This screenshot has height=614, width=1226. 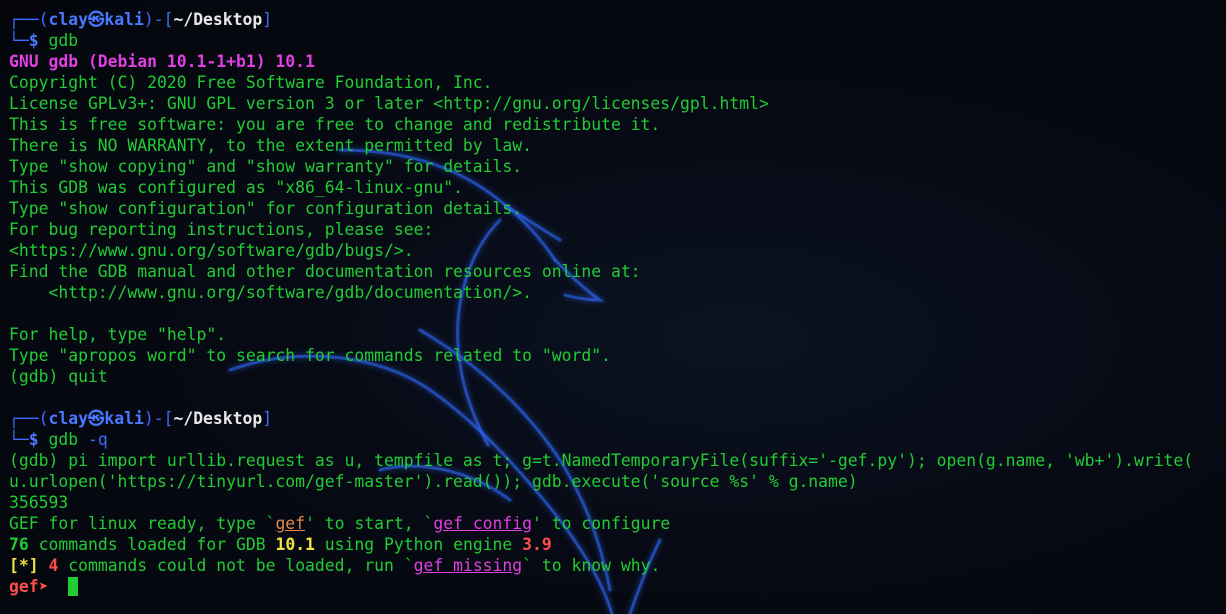 I want to click on missing-text: commands could not be loaded, run `, so click(x=236, y=565).